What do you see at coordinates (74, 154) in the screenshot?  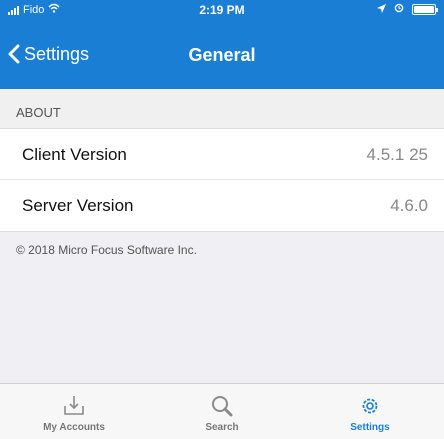 I see `row-label: Client Version` at bounding box center [74, 154].